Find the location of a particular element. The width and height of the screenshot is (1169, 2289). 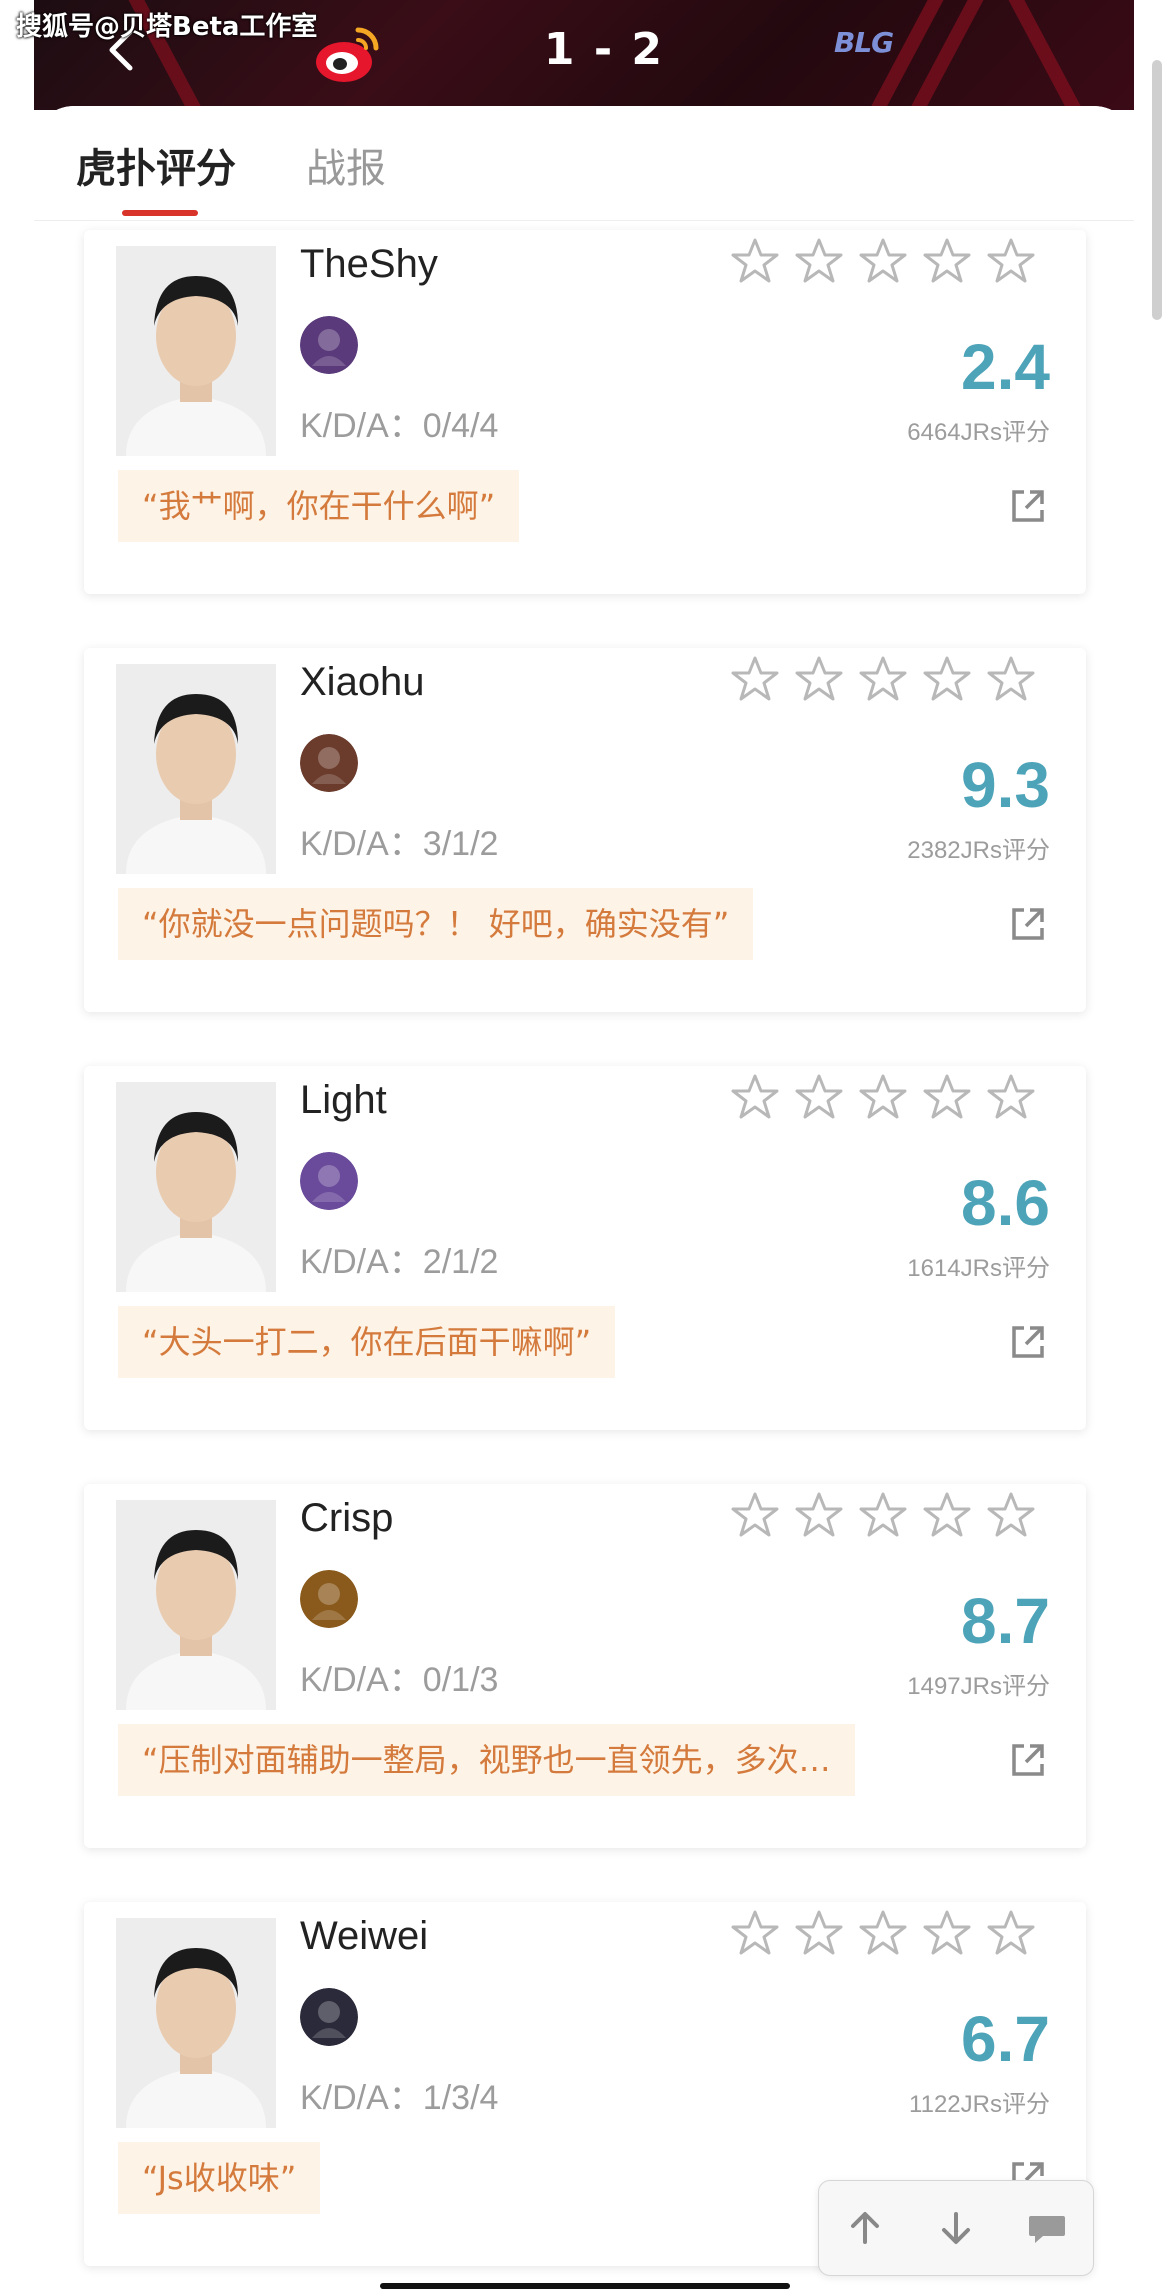

player-kda: K/D/A：0/1/3 is located at coordinates (399, 1680).